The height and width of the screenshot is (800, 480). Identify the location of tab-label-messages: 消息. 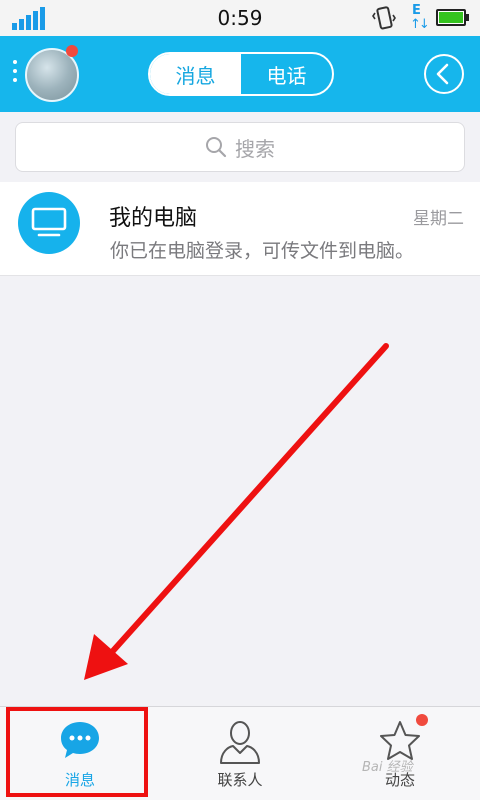
(79, 780).